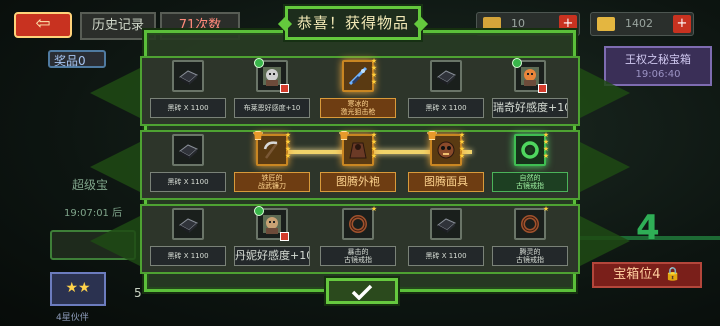 The height and width of the screenshot is (326, 720). I want to click on totem-robe-icon, so click(358, 150).